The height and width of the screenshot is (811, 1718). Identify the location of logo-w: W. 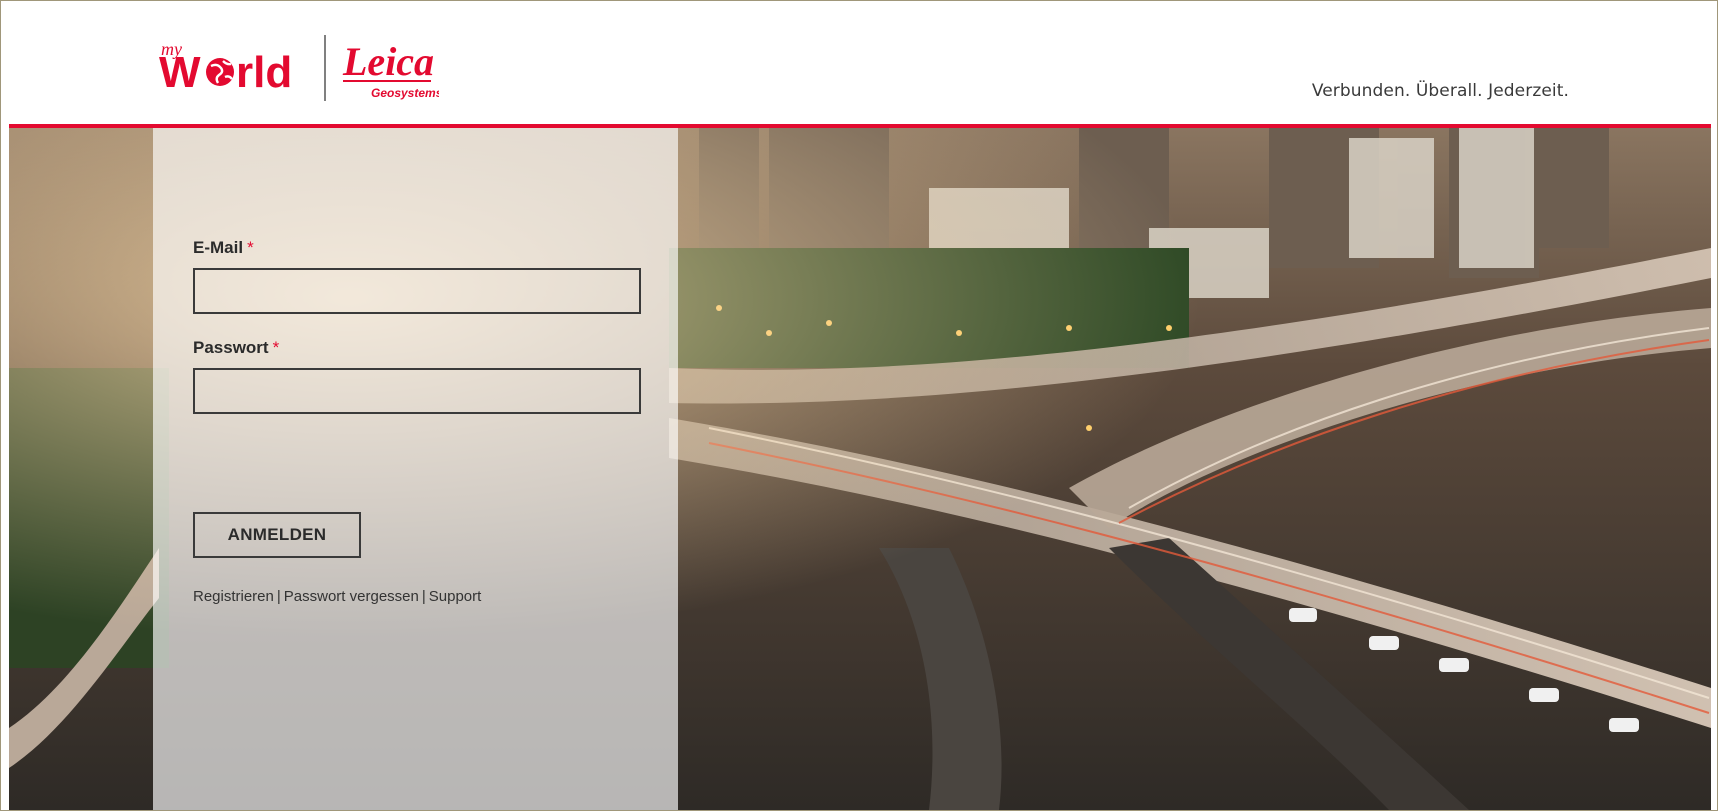
(180, 72).